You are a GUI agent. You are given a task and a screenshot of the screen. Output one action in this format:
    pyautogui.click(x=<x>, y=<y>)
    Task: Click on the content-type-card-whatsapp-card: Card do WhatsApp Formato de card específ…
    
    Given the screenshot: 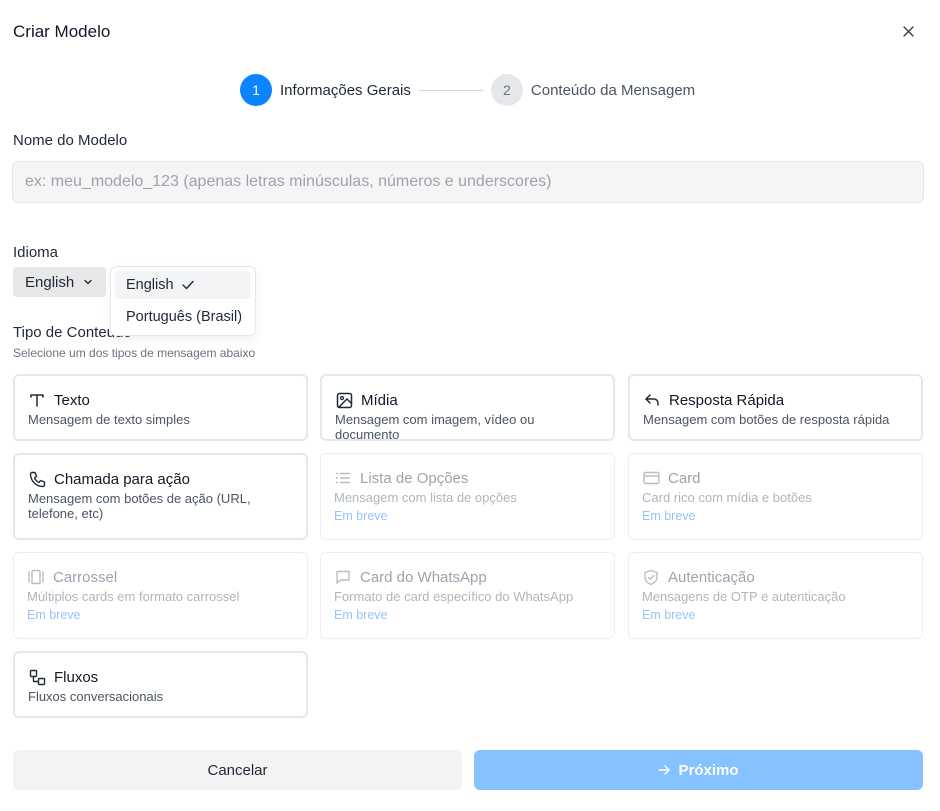 What is the action you would take?
    pyautogui.click(x=467, y=595)
    